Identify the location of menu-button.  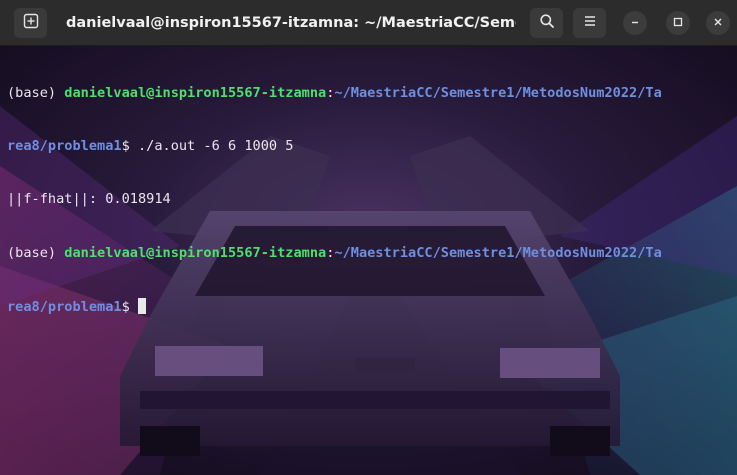
(589, 23).